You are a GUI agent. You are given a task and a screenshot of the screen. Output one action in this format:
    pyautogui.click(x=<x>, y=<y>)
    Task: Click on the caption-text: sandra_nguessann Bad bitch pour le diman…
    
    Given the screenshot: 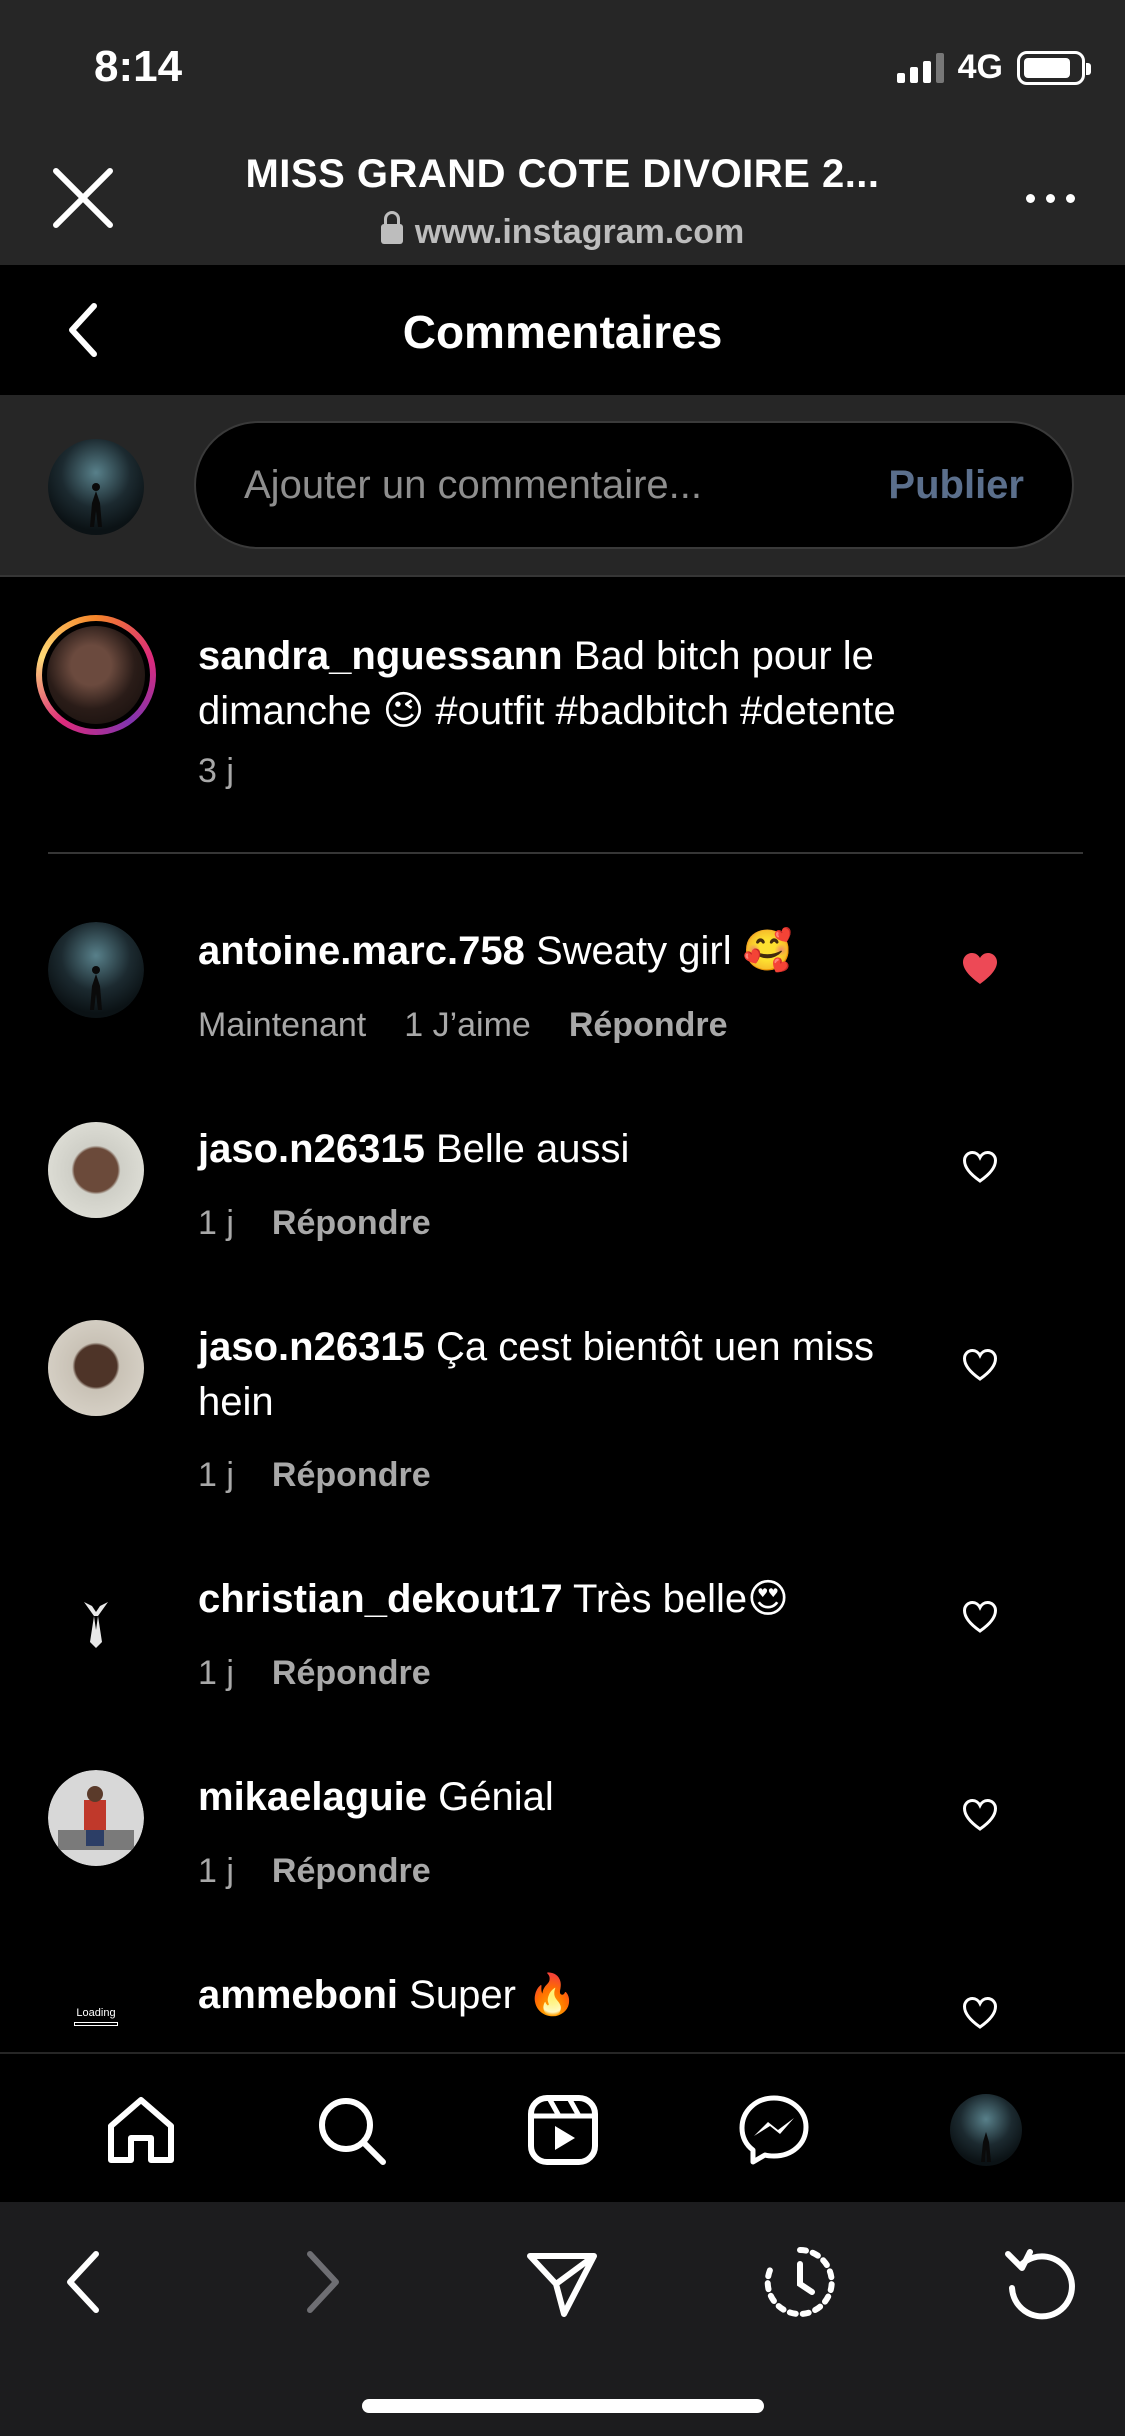 What is the action you would take?
    pyautogui.click(x=628, y=684)
    